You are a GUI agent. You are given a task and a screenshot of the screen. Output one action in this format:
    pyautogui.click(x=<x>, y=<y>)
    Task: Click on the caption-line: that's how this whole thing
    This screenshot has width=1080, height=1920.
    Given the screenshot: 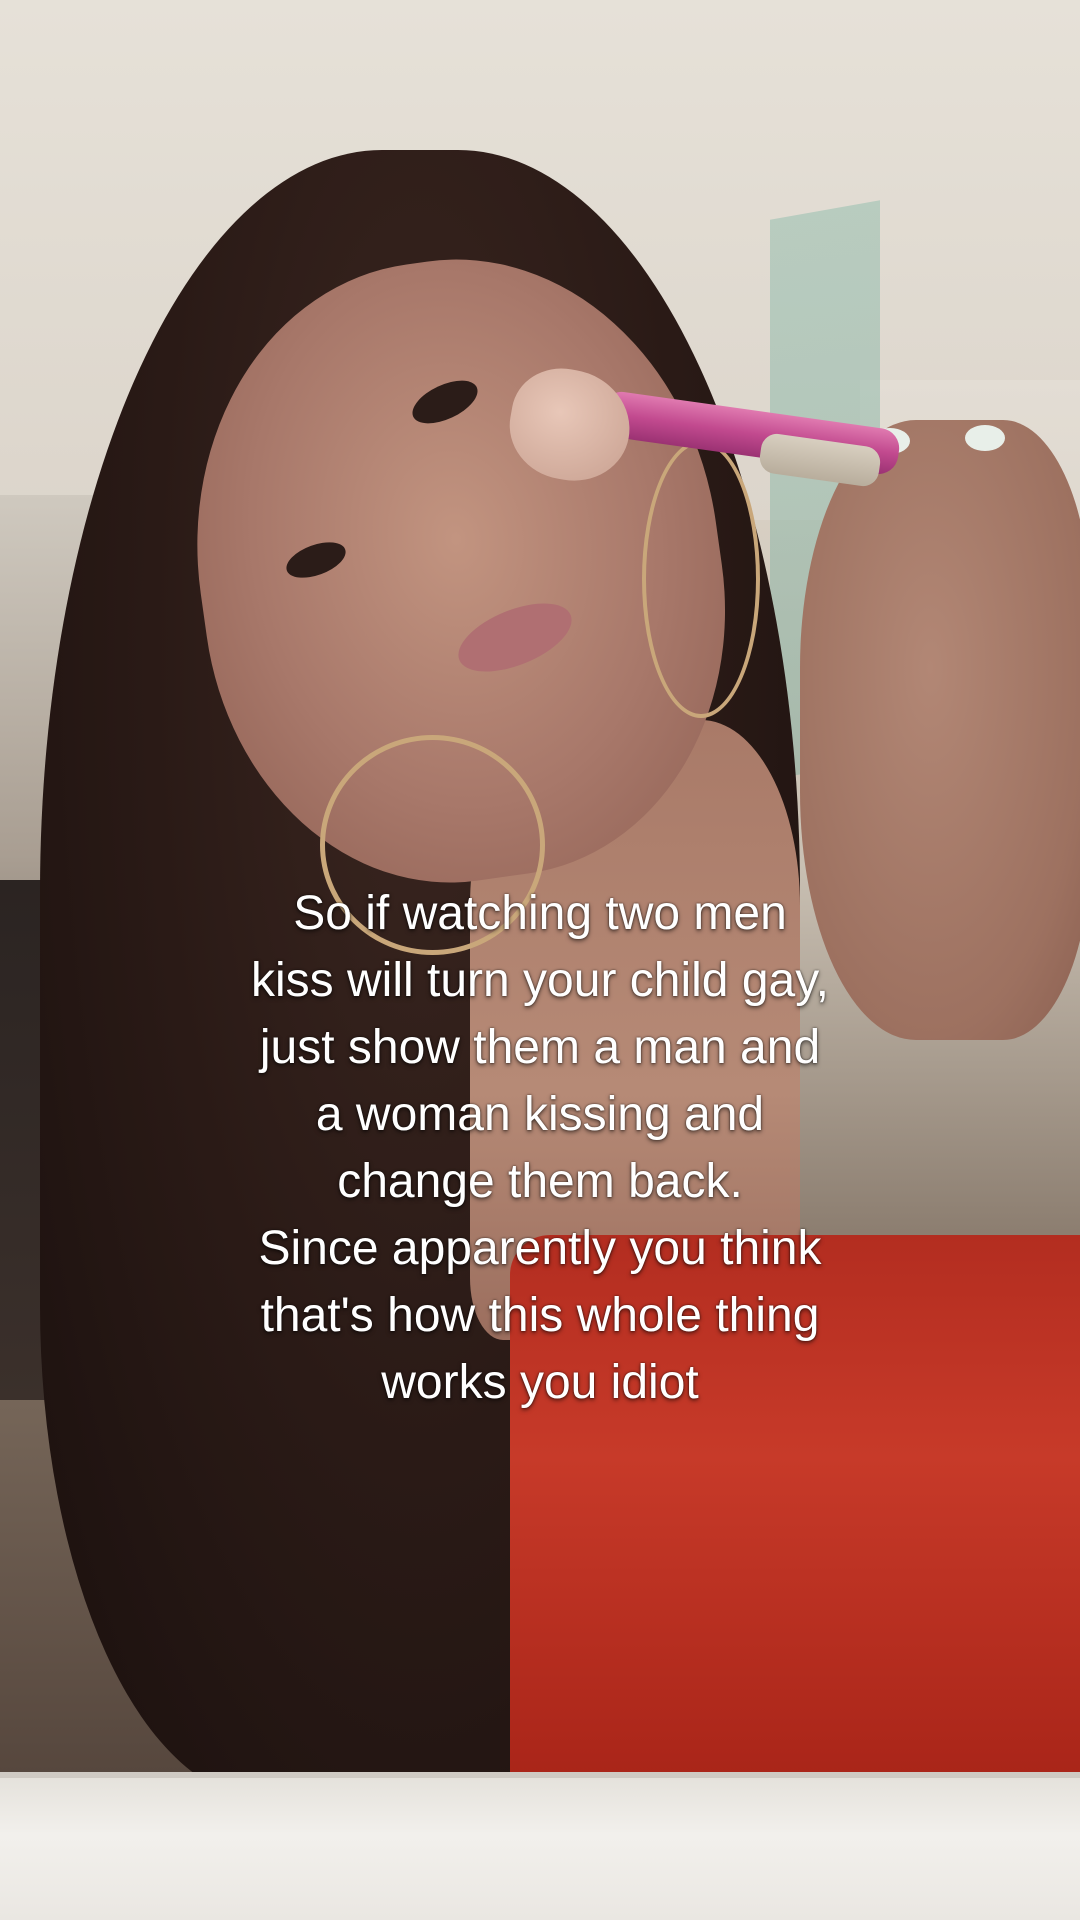 What is the action you would take?
    pyautogui.click(x=540, y=1315)
    